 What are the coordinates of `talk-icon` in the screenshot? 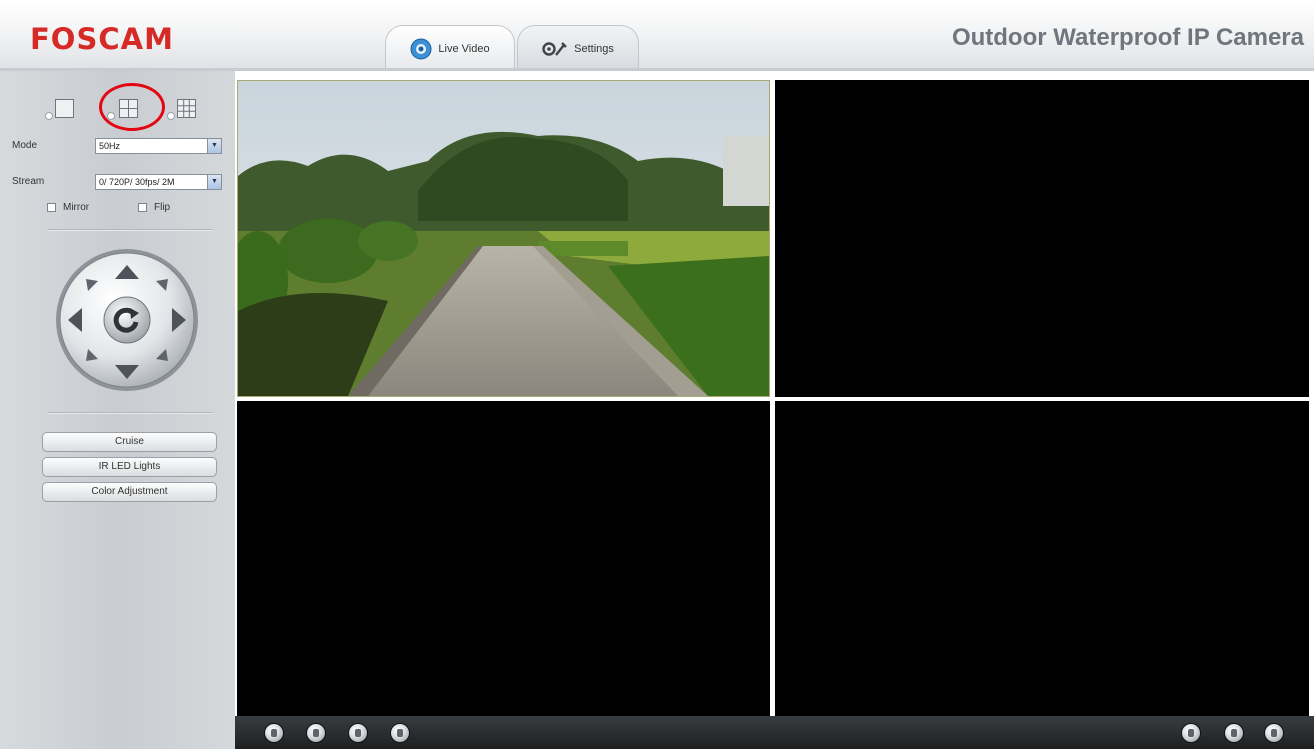 It's located at (358, 733).